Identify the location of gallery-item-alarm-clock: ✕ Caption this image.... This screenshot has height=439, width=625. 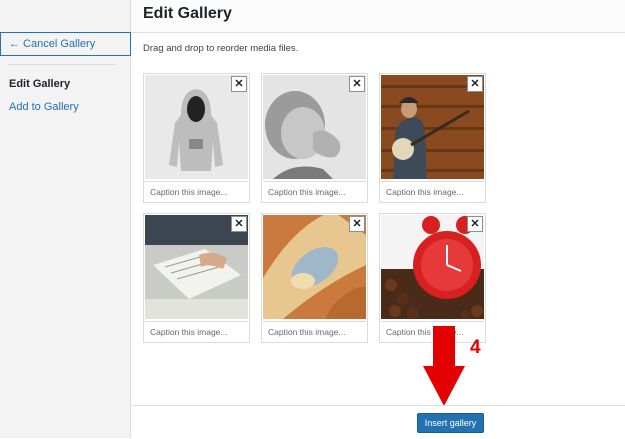
(432, 278).